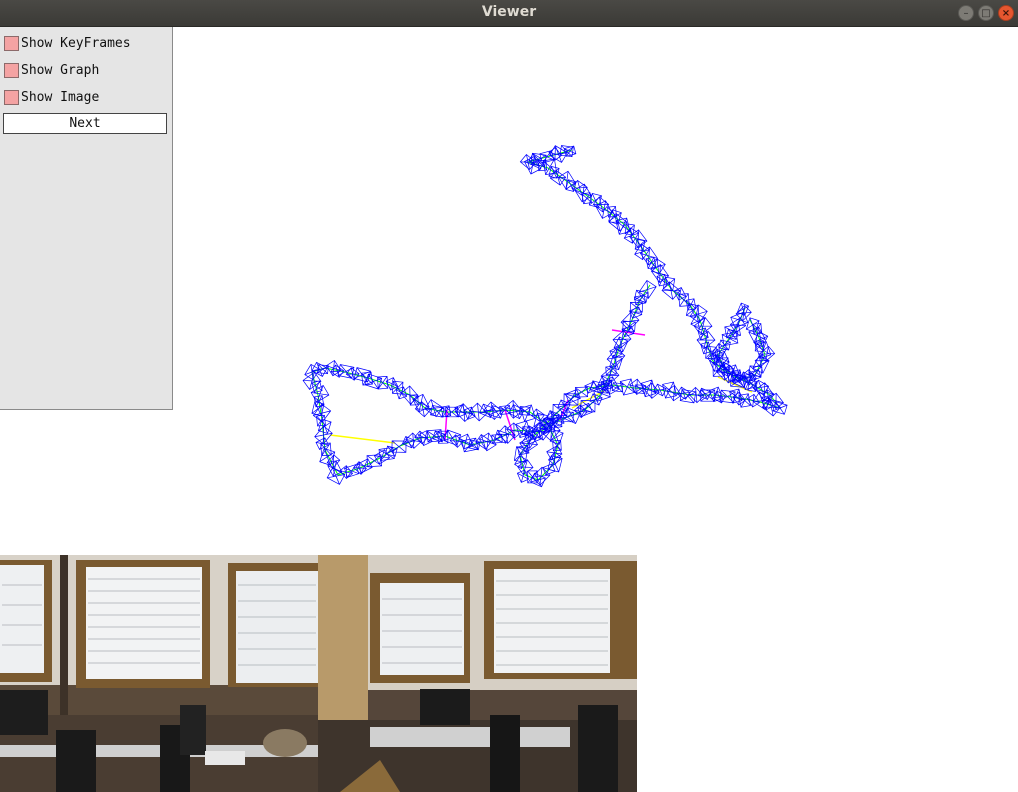 The width and height of the screenshot is (1018, 792). Describe the element at coordinates (85, 123) in the screenshot. I see `next-button: Next` at that location.